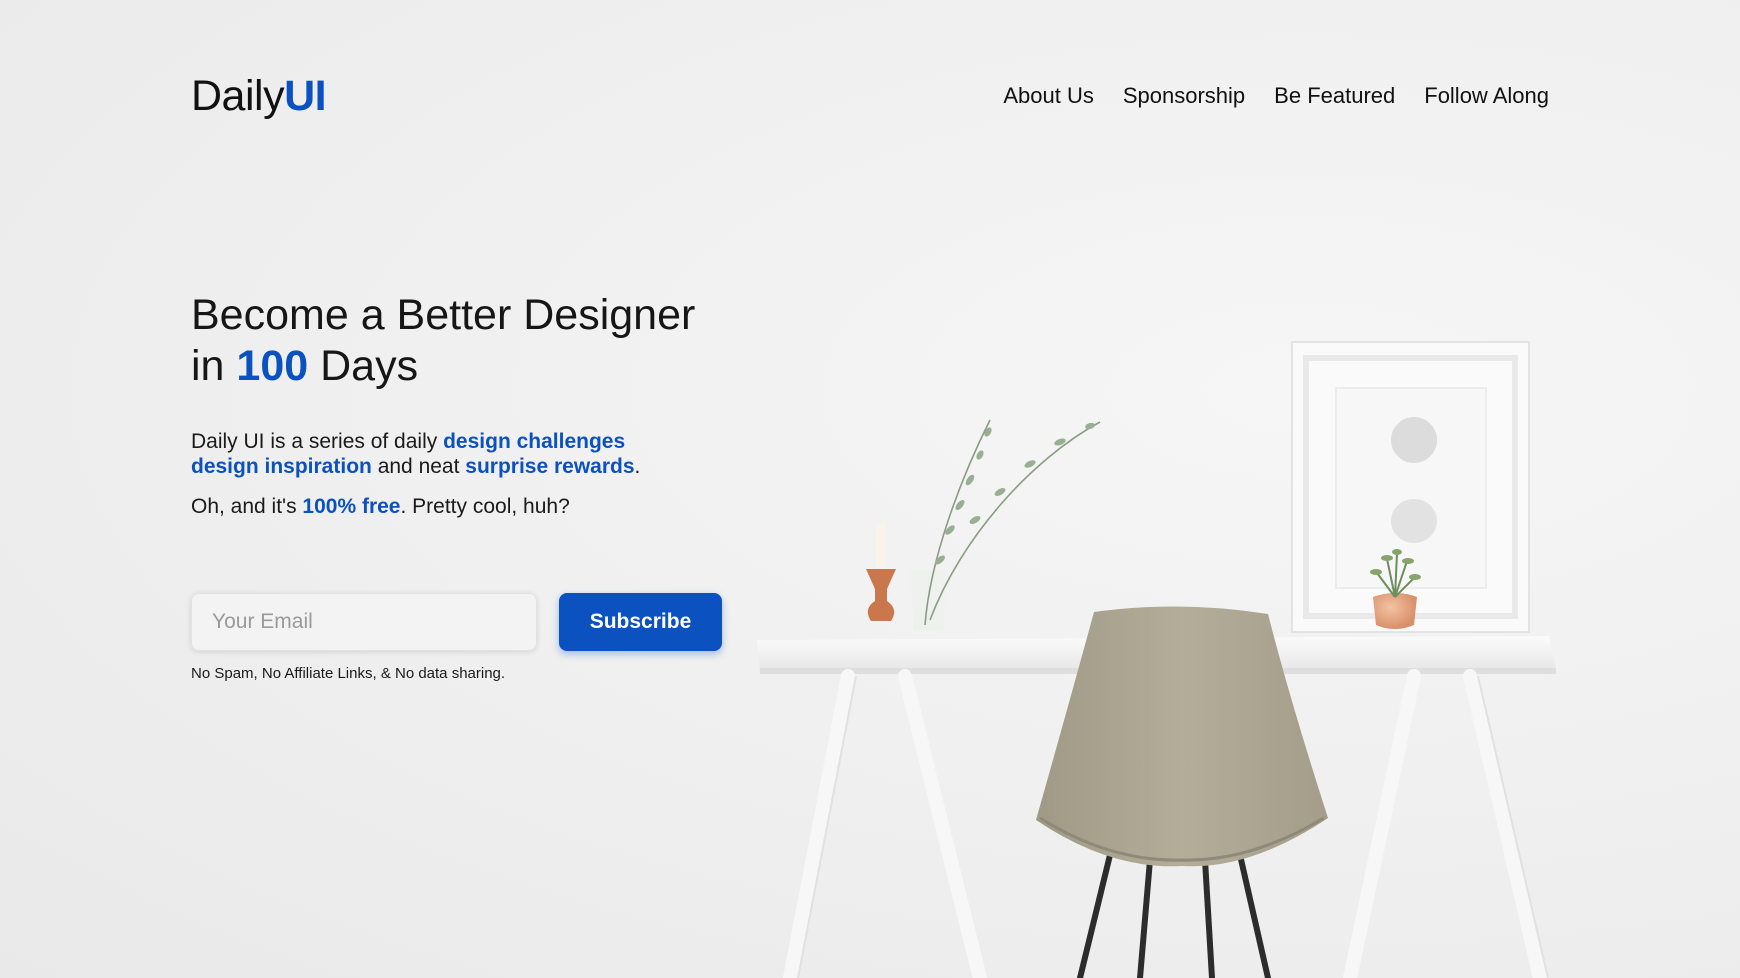 This screenshot has width=1740, height=978. I want to click on intro-text: Daily UI is a series of daily, so click(317, 441).